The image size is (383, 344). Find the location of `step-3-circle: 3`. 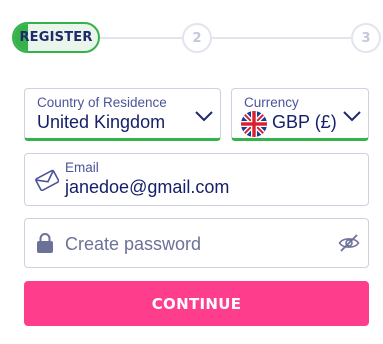

step-3-circle: 3 is located at coordinates (366, 38).